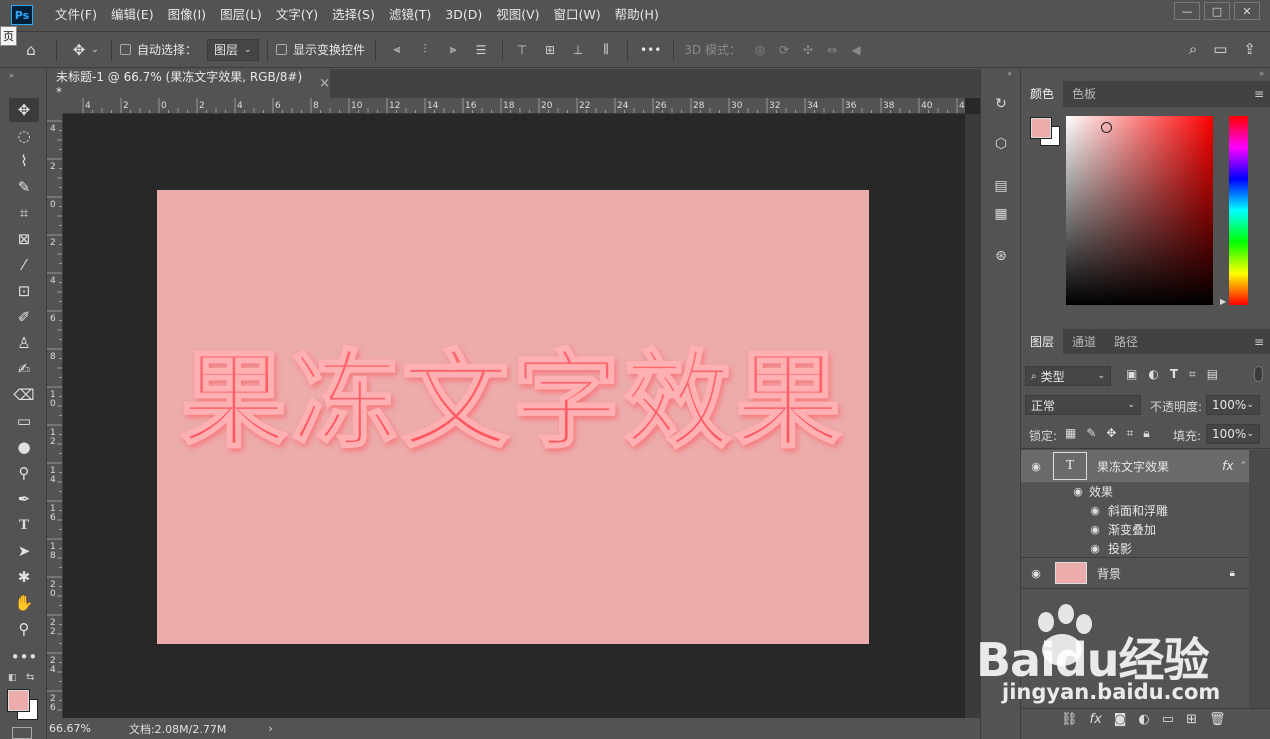  What do you see at coordinates (1126, 342) in the screenshot?
I see `tab-paths: 路径` at bounding box center [1126, 342].